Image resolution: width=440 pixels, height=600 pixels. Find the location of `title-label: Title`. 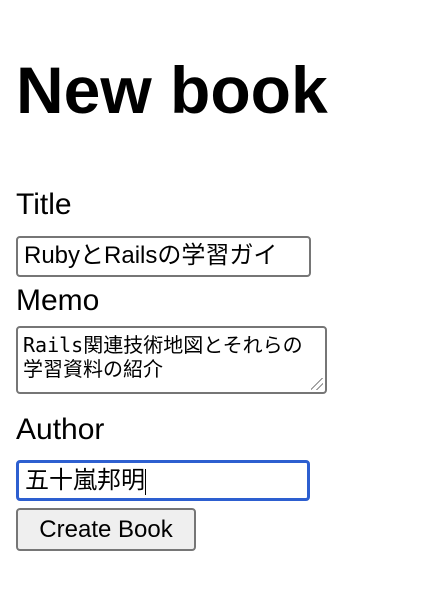

title-label: Title is located at coordinates (44, 204).